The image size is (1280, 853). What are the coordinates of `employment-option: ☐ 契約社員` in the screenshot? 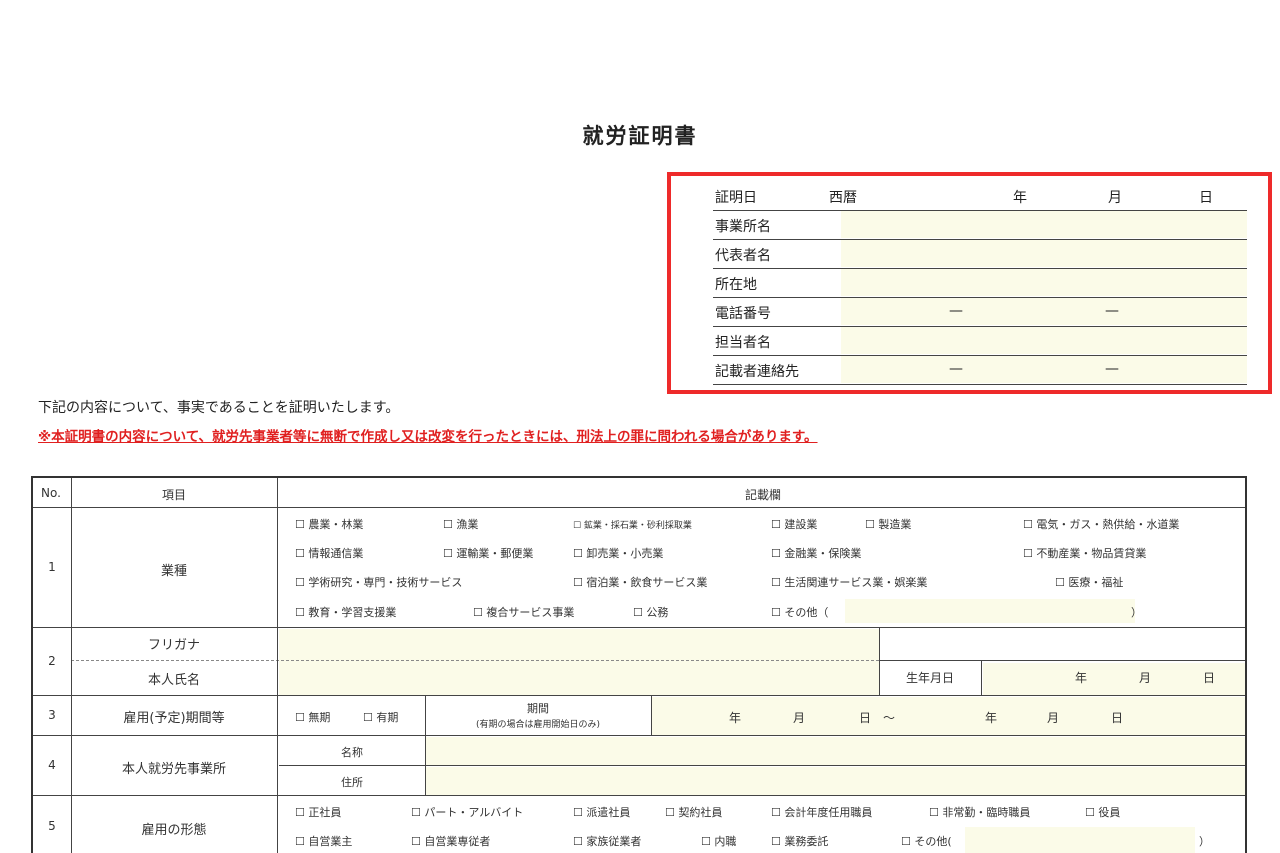 It's located at (693, 812).